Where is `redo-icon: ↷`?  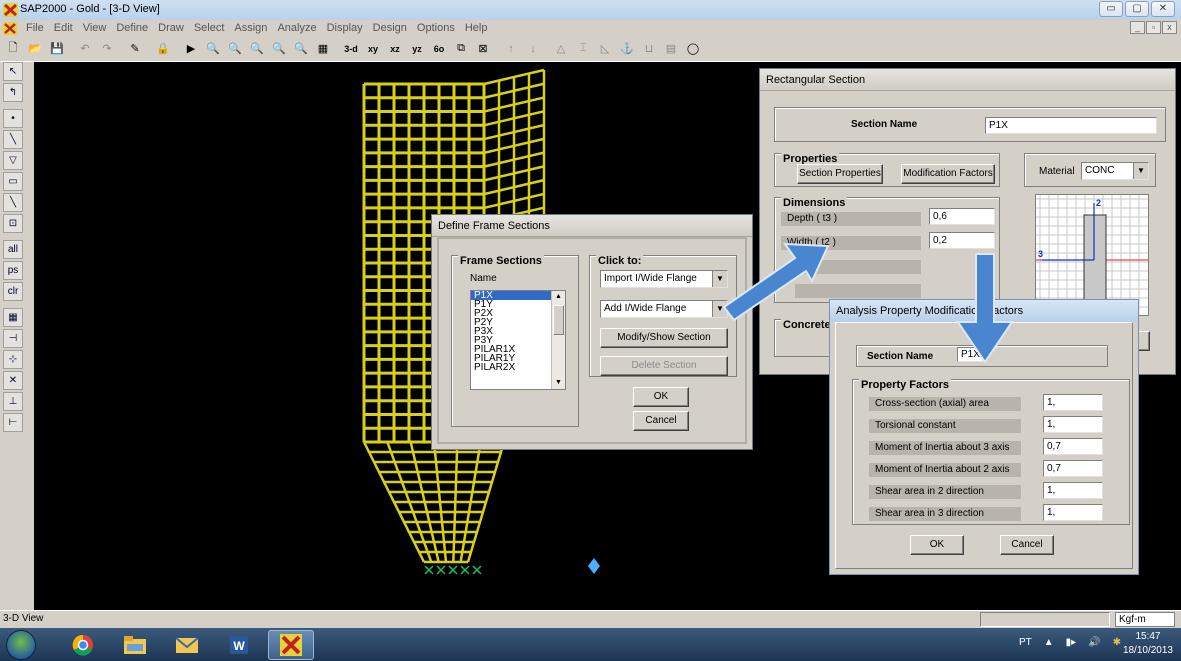 redo-icon: ↷ is located at coordinates (107, 49).